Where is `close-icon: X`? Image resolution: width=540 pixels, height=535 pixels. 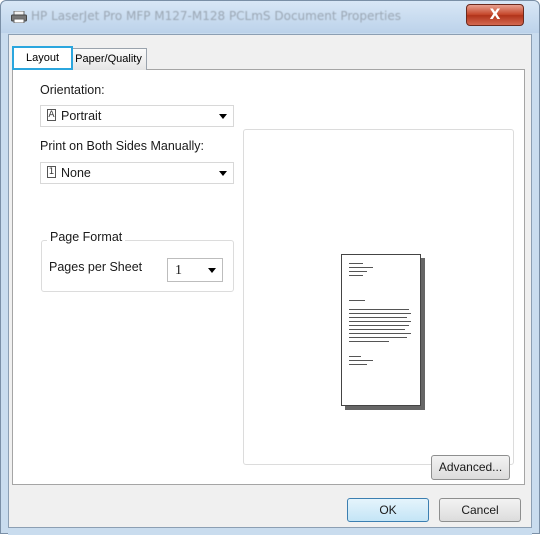 close-icon: X is located at coordinates (495, 15).